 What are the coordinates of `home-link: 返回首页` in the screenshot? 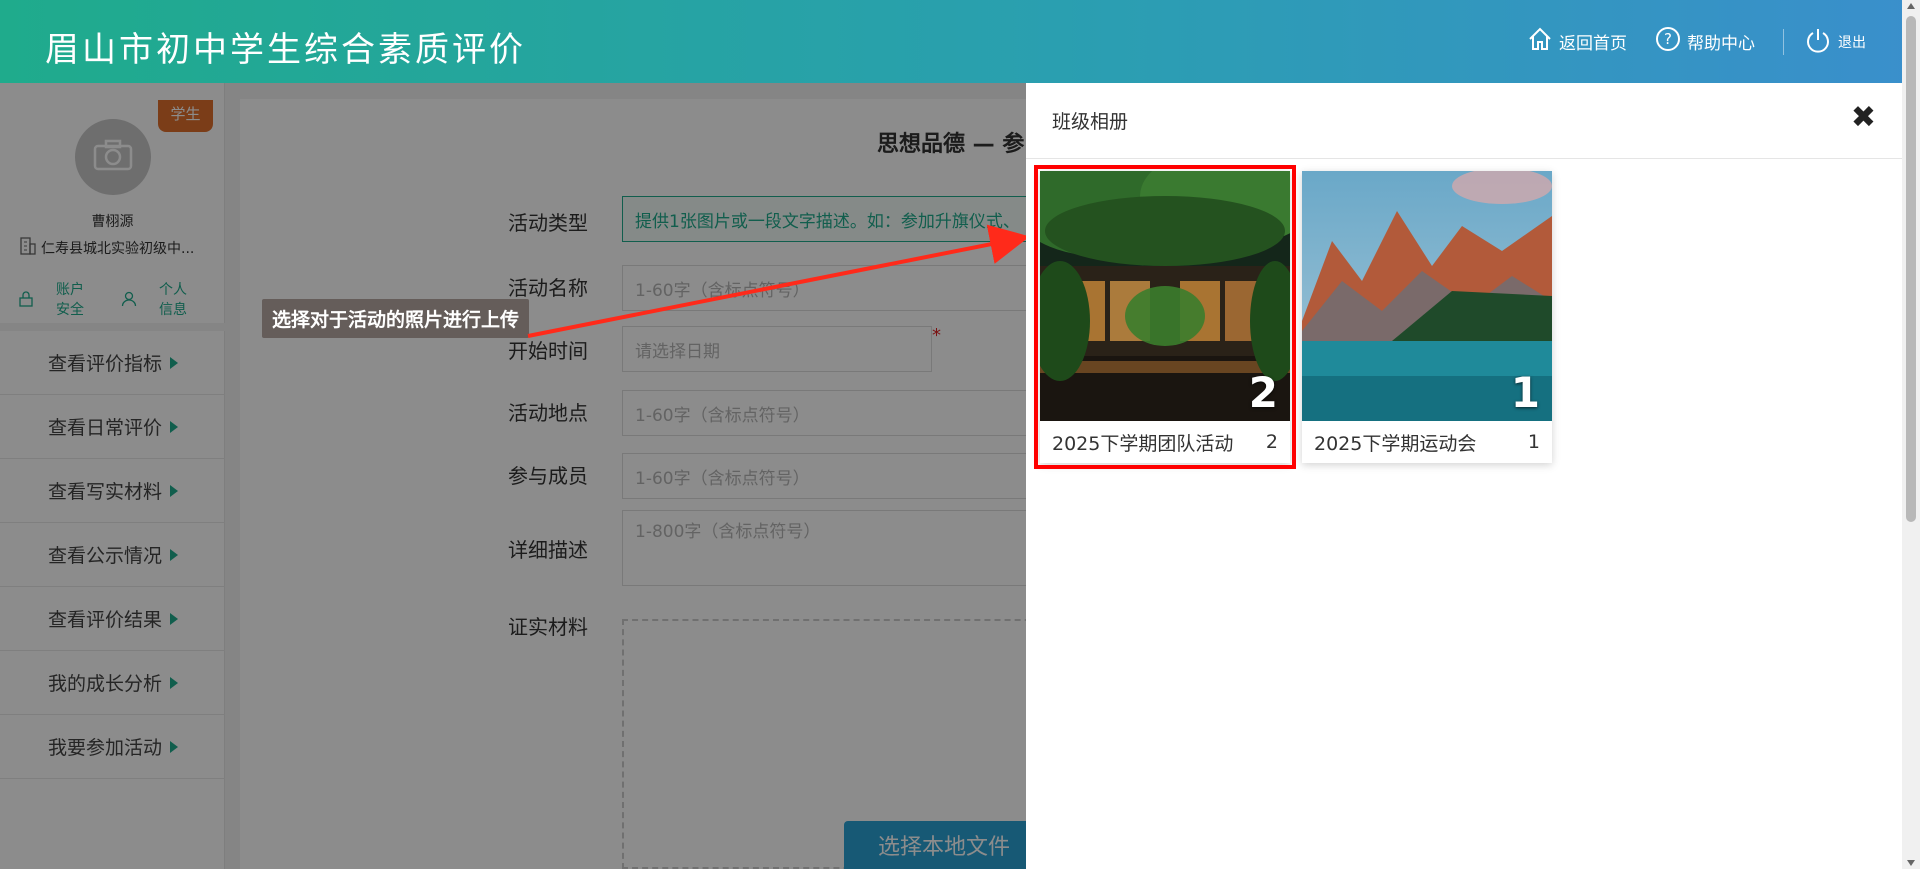 It's located at (1577, 41).